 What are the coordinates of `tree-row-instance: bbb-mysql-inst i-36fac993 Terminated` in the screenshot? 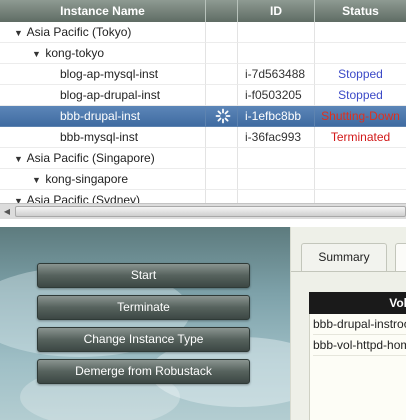 It's located at (203, 137).